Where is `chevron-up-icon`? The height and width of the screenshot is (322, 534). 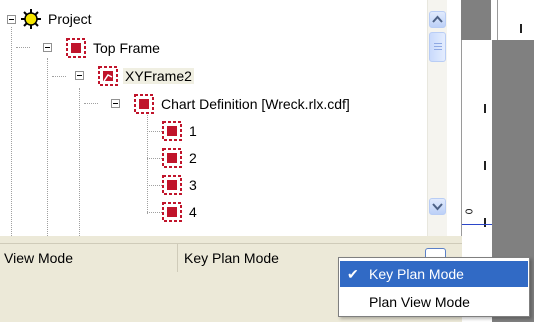 chevron-up-icon is located at coordinates (437, 19).